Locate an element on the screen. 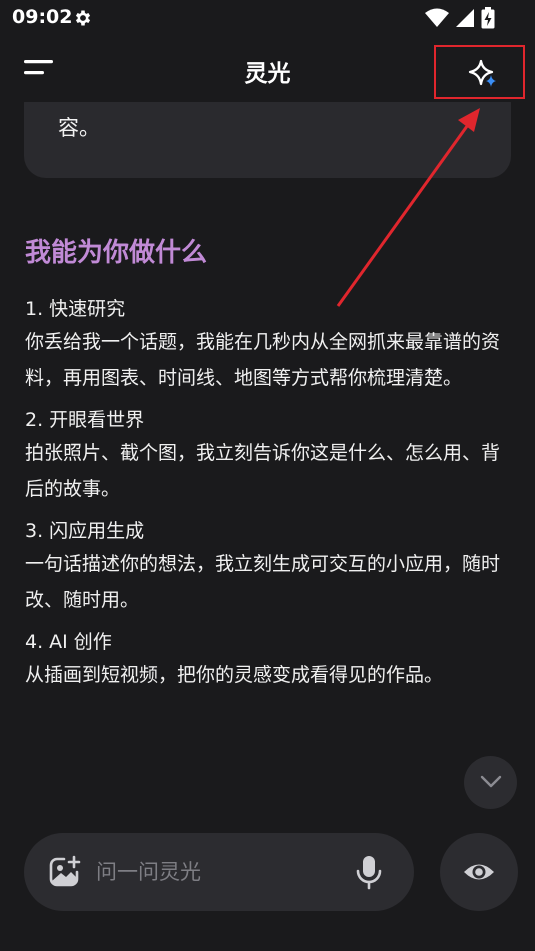  sparkle-button is located at coordinates (479, 72).